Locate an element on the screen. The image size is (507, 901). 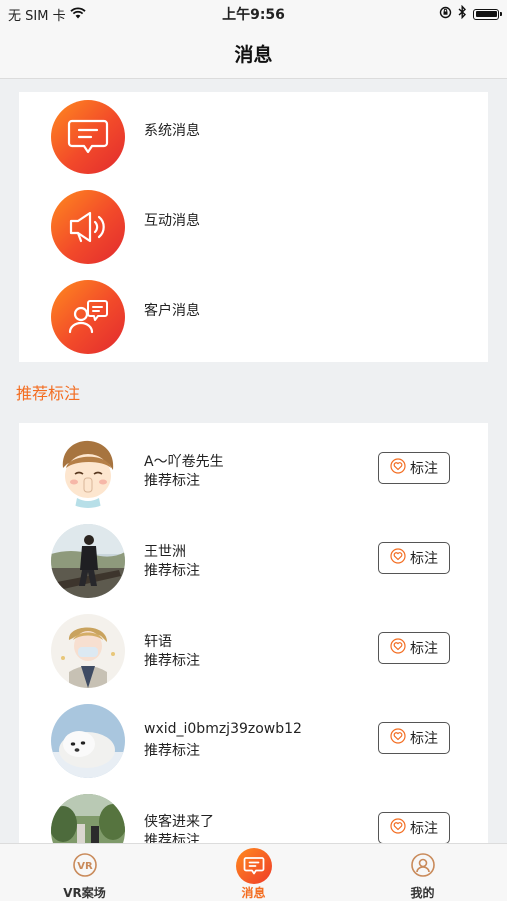
message-row-label: 系统消息 is located at coordinates (172, 131).